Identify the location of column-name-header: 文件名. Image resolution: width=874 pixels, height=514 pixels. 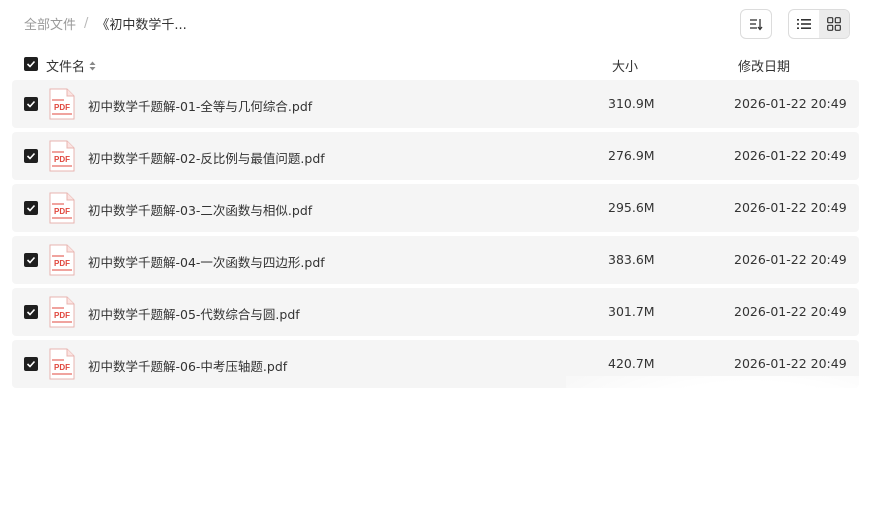
(71, 65).